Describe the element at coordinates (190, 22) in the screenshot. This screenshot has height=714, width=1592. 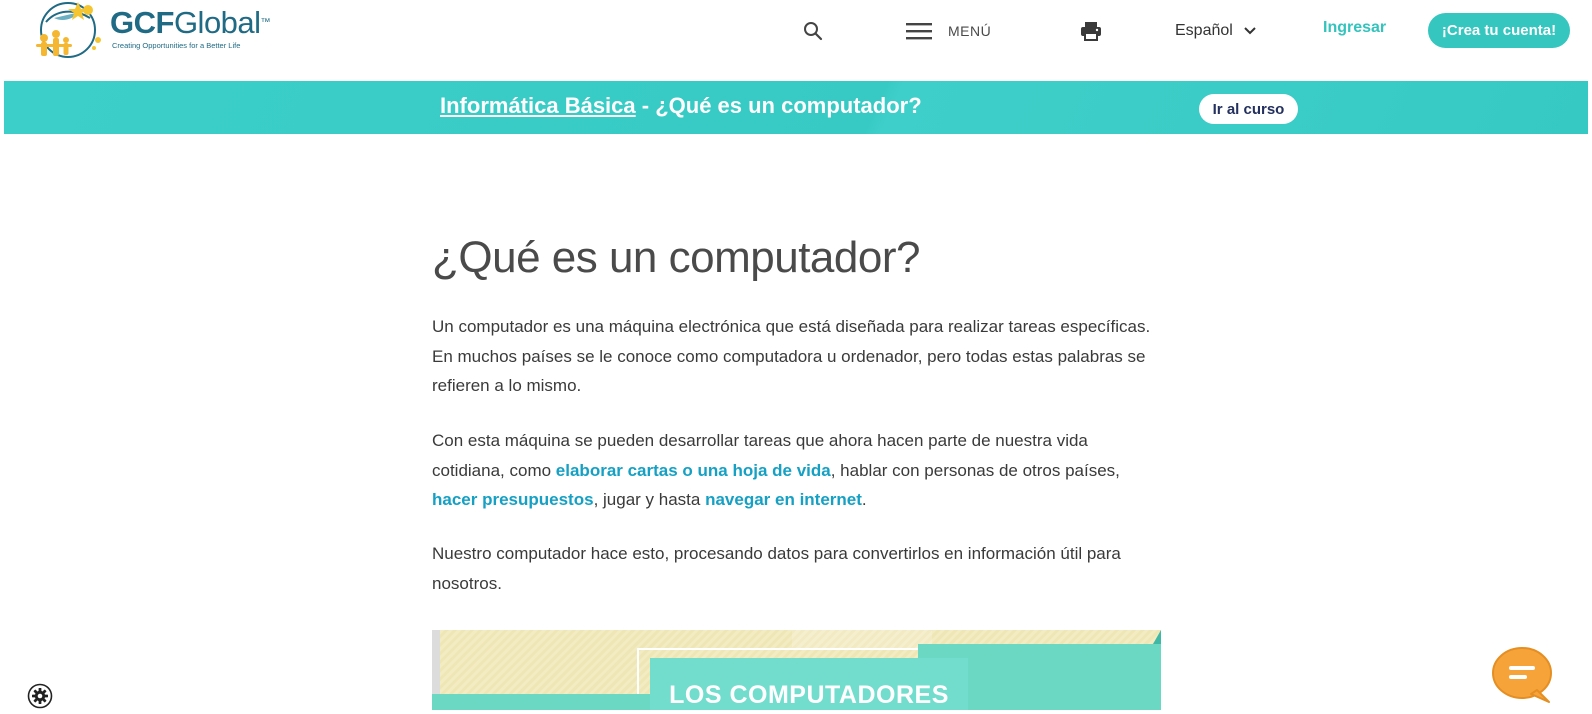
I see `logo-wordmark: GCFGlobal™` at that location.